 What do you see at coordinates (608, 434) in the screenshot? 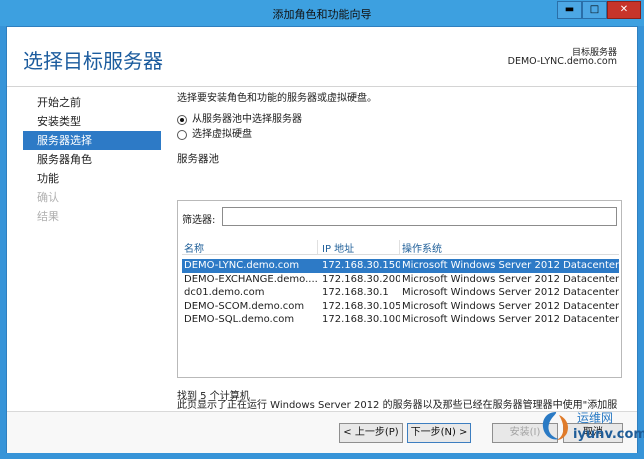
I see `watermark-url: iyunv.com` at bounding box center [608, 434].